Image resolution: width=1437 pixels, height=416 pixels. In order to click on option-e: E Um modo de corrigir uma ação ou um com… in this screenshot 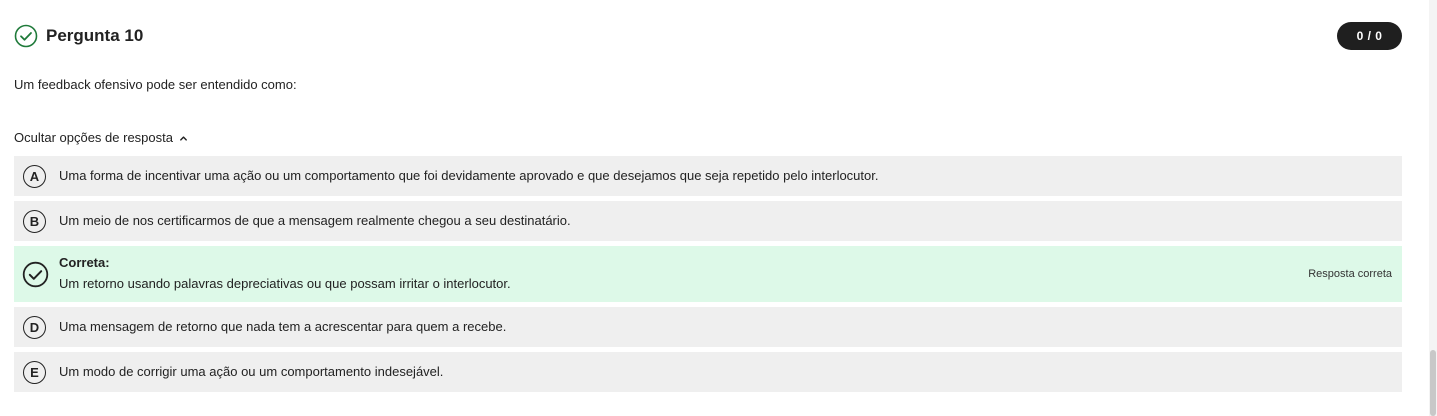, I will do `click(708, 372)`.